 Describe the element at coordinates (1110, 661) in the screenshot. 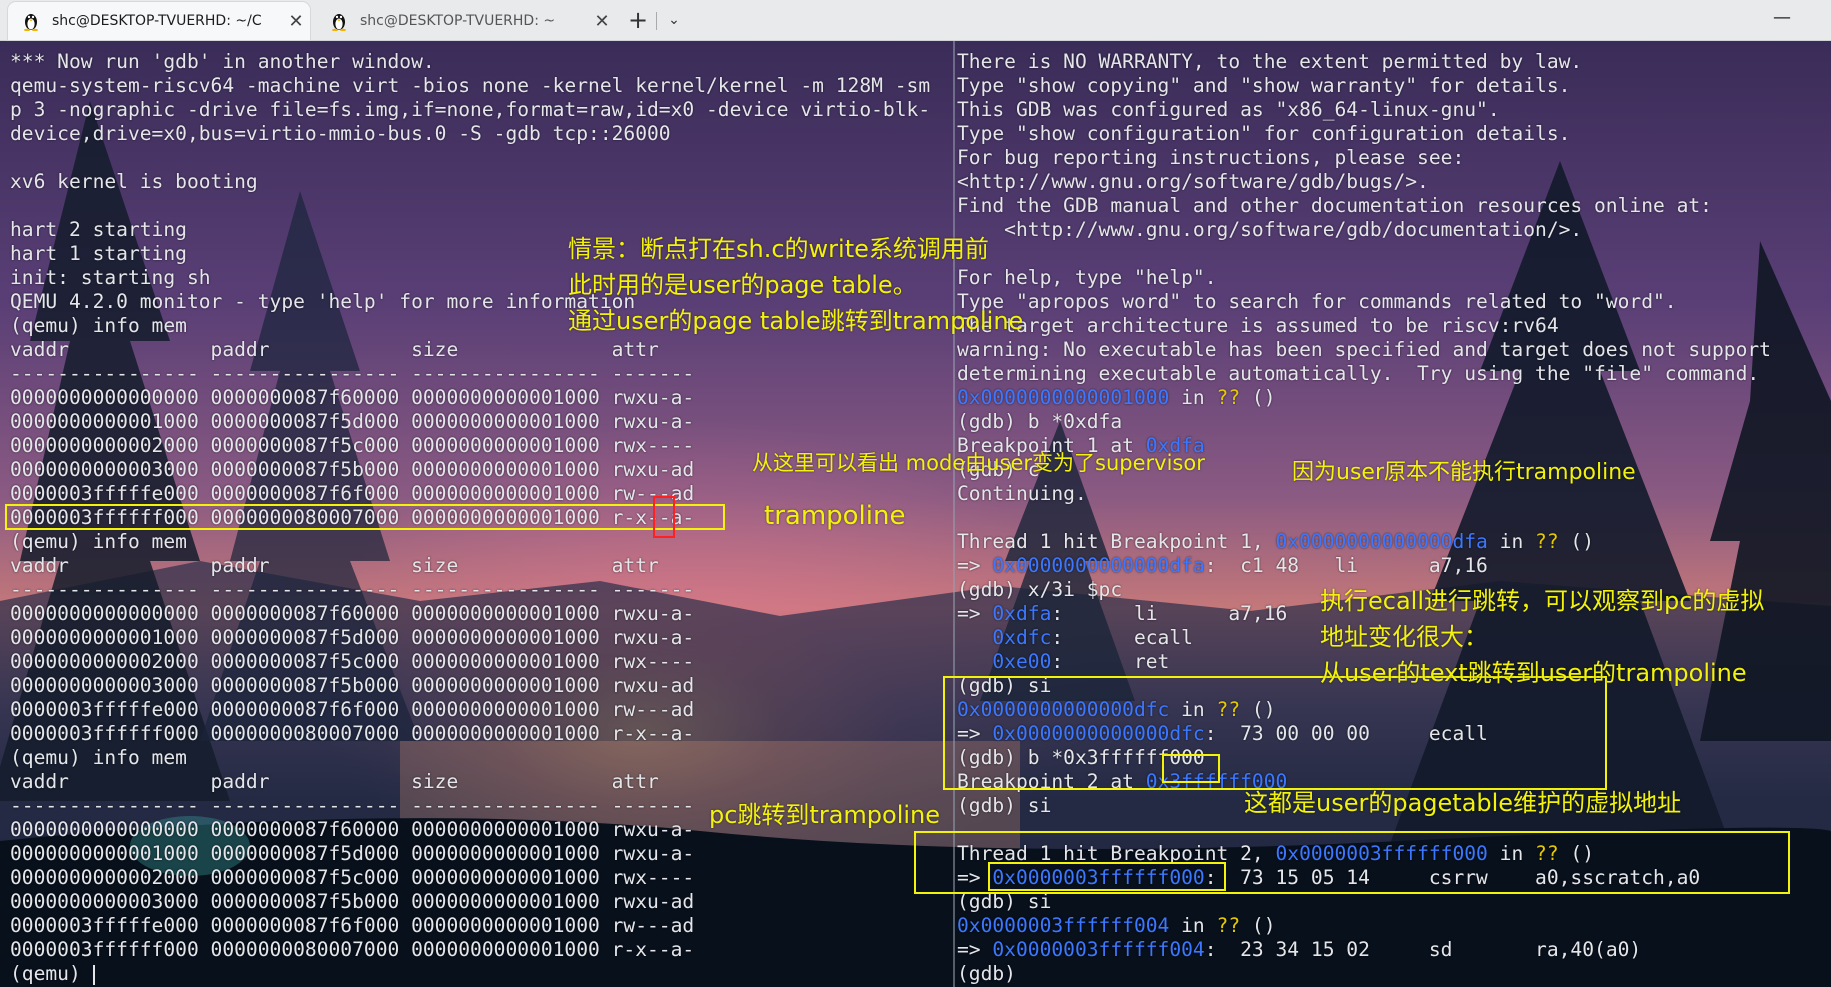

I see `terminal-text: : ret` at that location.